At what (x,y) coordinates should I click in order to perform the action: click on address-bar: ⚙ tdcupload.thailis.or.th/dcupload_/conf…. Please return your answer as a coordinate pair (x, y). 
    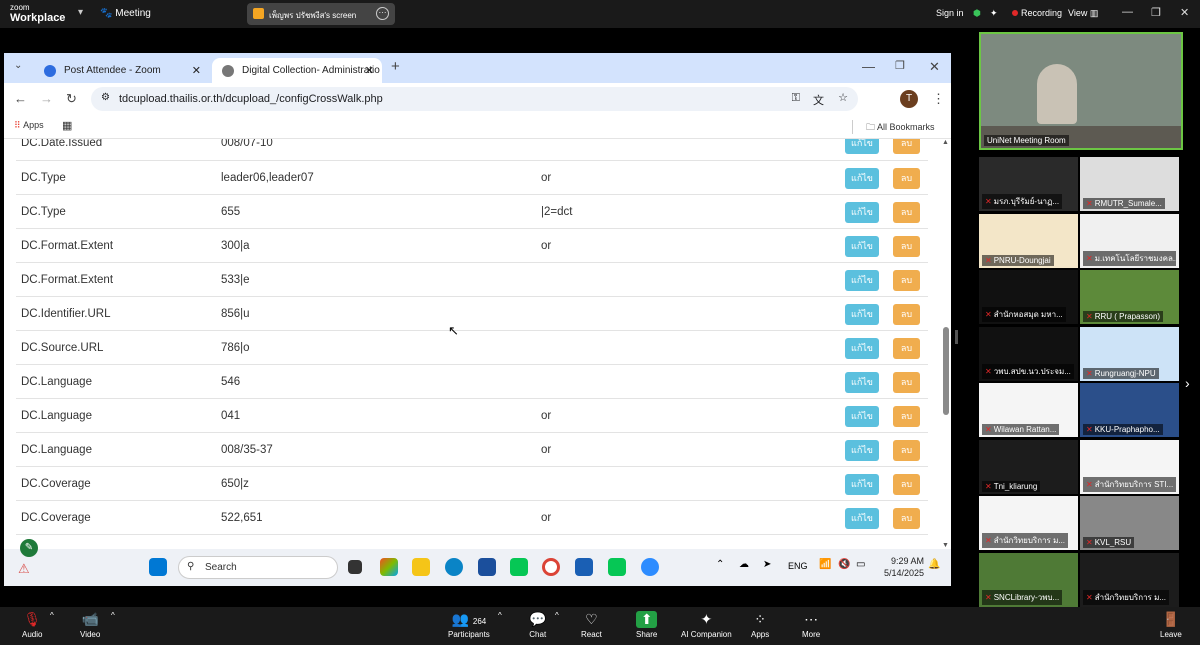
    Looking at the image, I should click on (474, 99).